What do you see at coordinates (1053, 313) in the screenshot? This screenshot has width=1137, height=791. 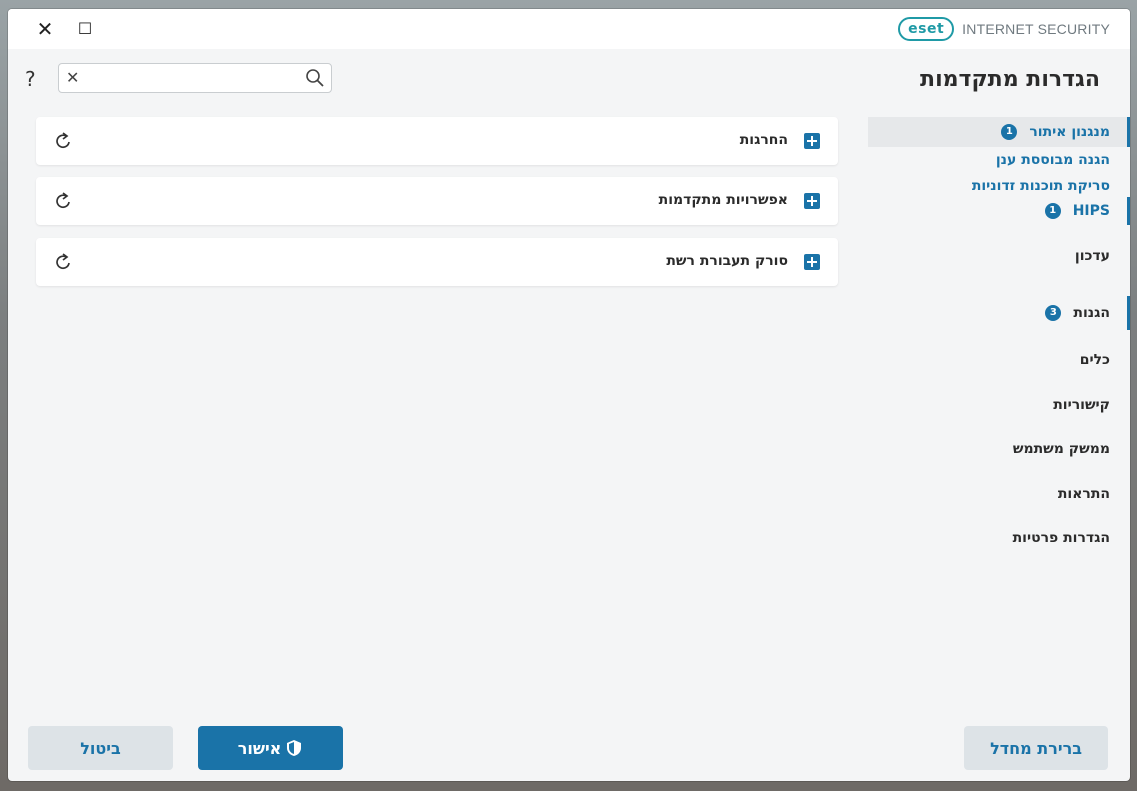 I see `count-badge: 3` at bounding box center [1053, 313].